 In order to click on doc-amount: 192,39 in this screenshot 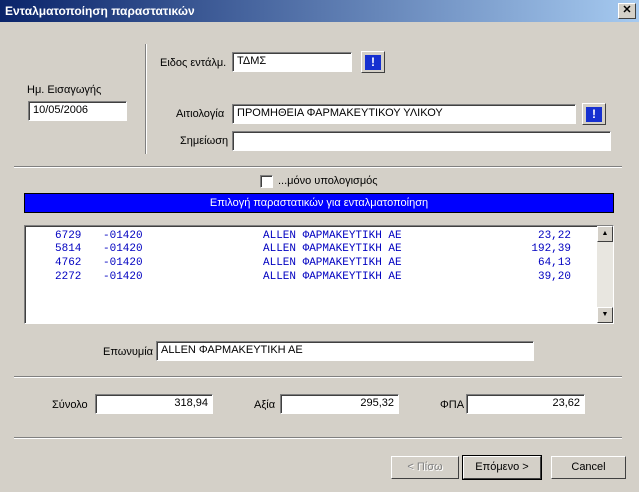, I will do `click(551, 249)`.